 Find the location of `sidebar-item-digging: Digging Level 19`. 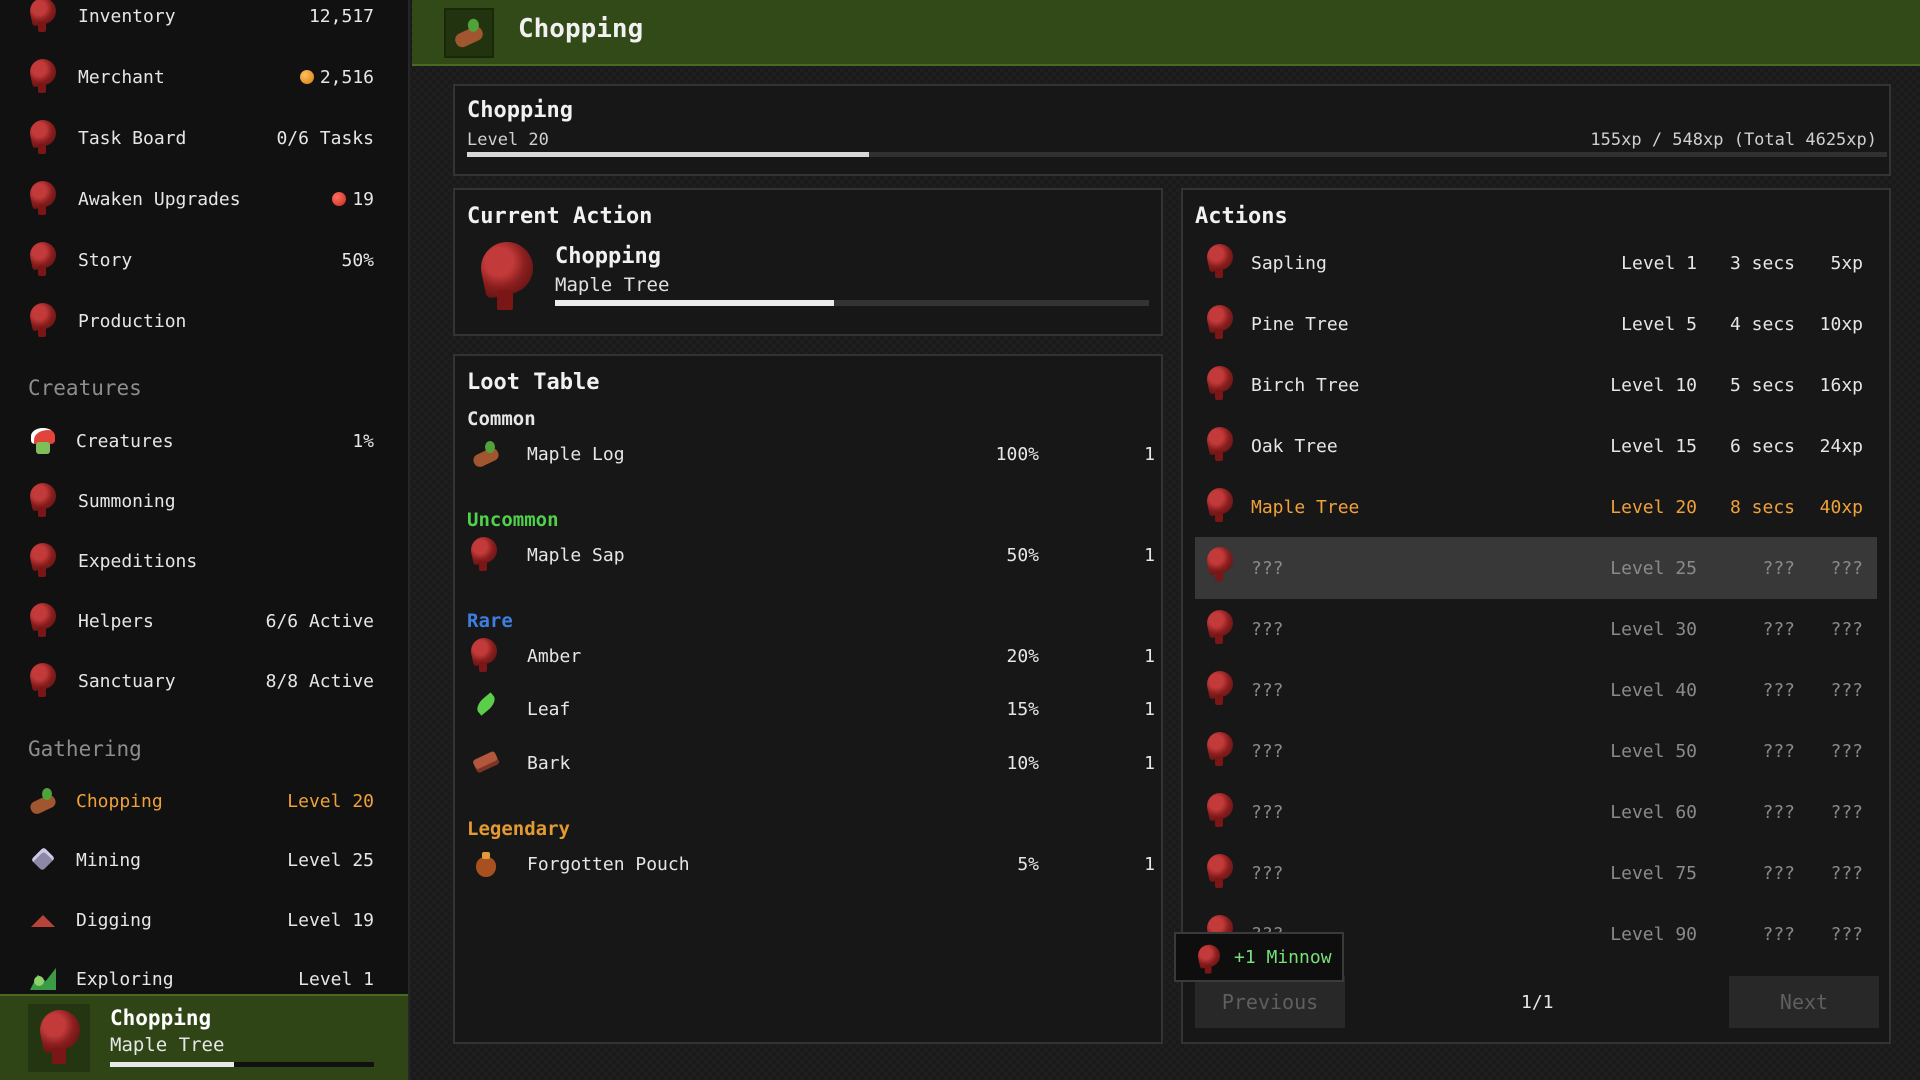

sidebar-item-digging: Digging Level 19 is located at coordinates (201, 920).